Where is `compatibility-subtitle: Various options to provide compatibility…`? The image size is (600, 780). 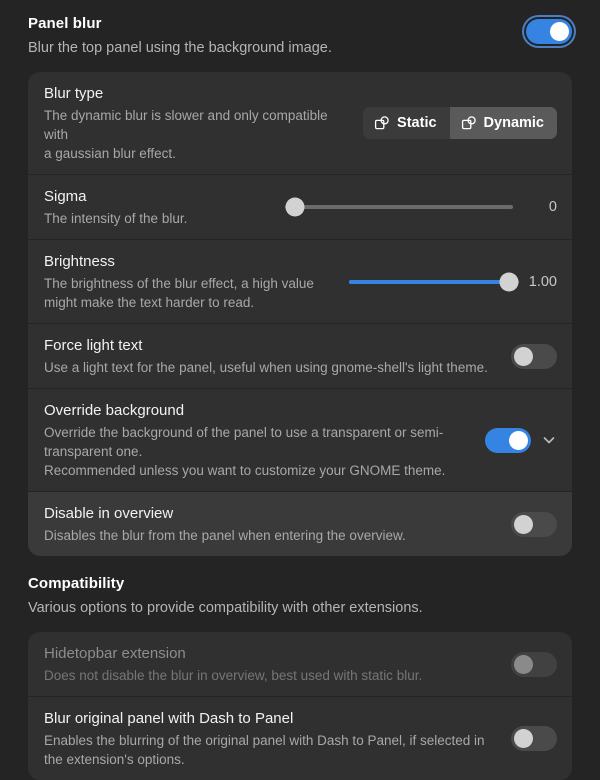 compatibility-subtitle: Various options to provide compatibility… is located at coordinates (225, 608).